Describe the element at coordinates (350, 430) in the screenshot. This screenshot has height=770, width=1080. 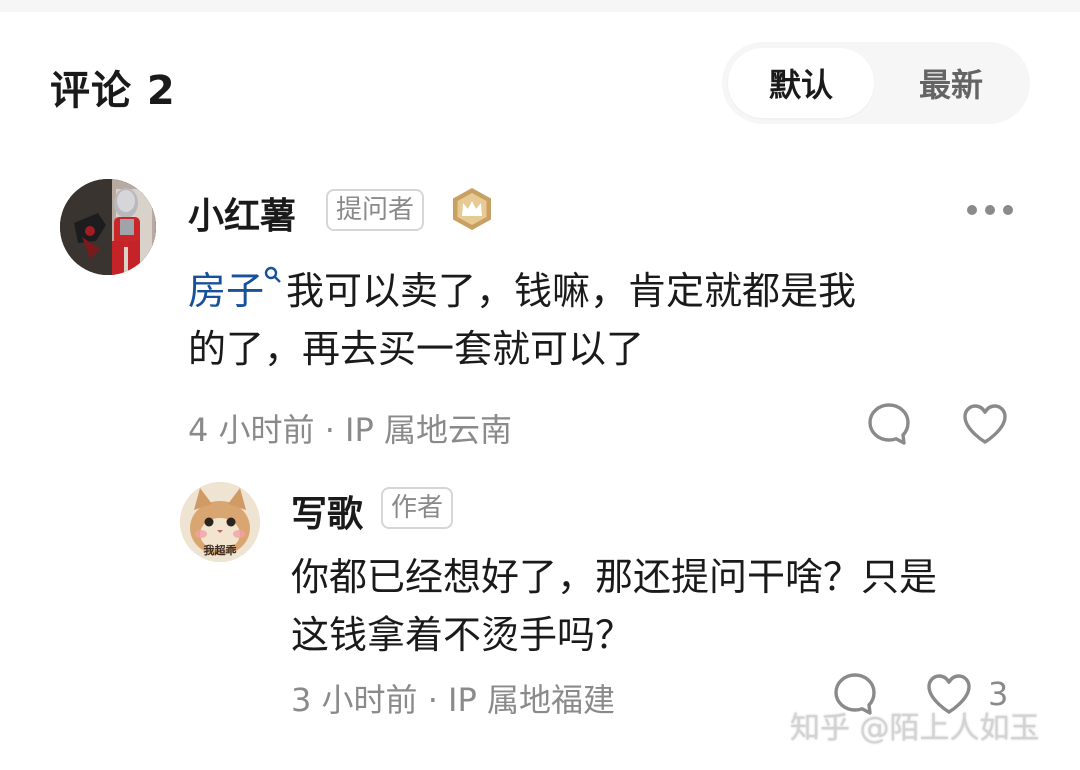
I see `comment-meta: 4 小时前 · IP 属地云南` at that location.